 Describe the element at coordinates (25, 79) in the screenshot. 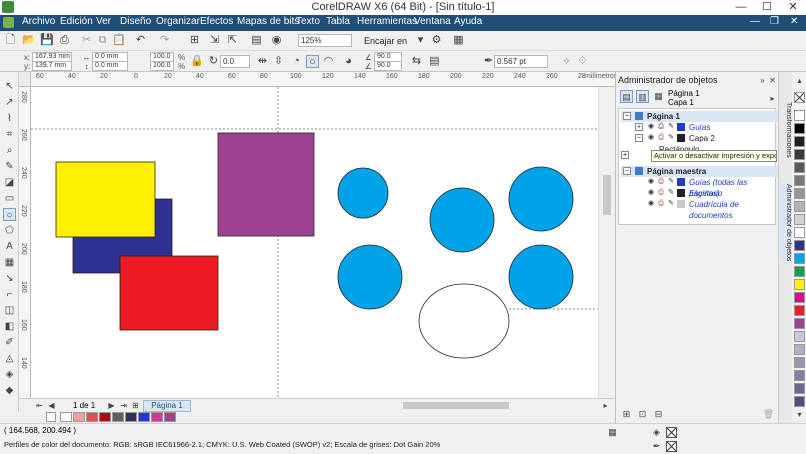

I see `ruler-corner` at that location.